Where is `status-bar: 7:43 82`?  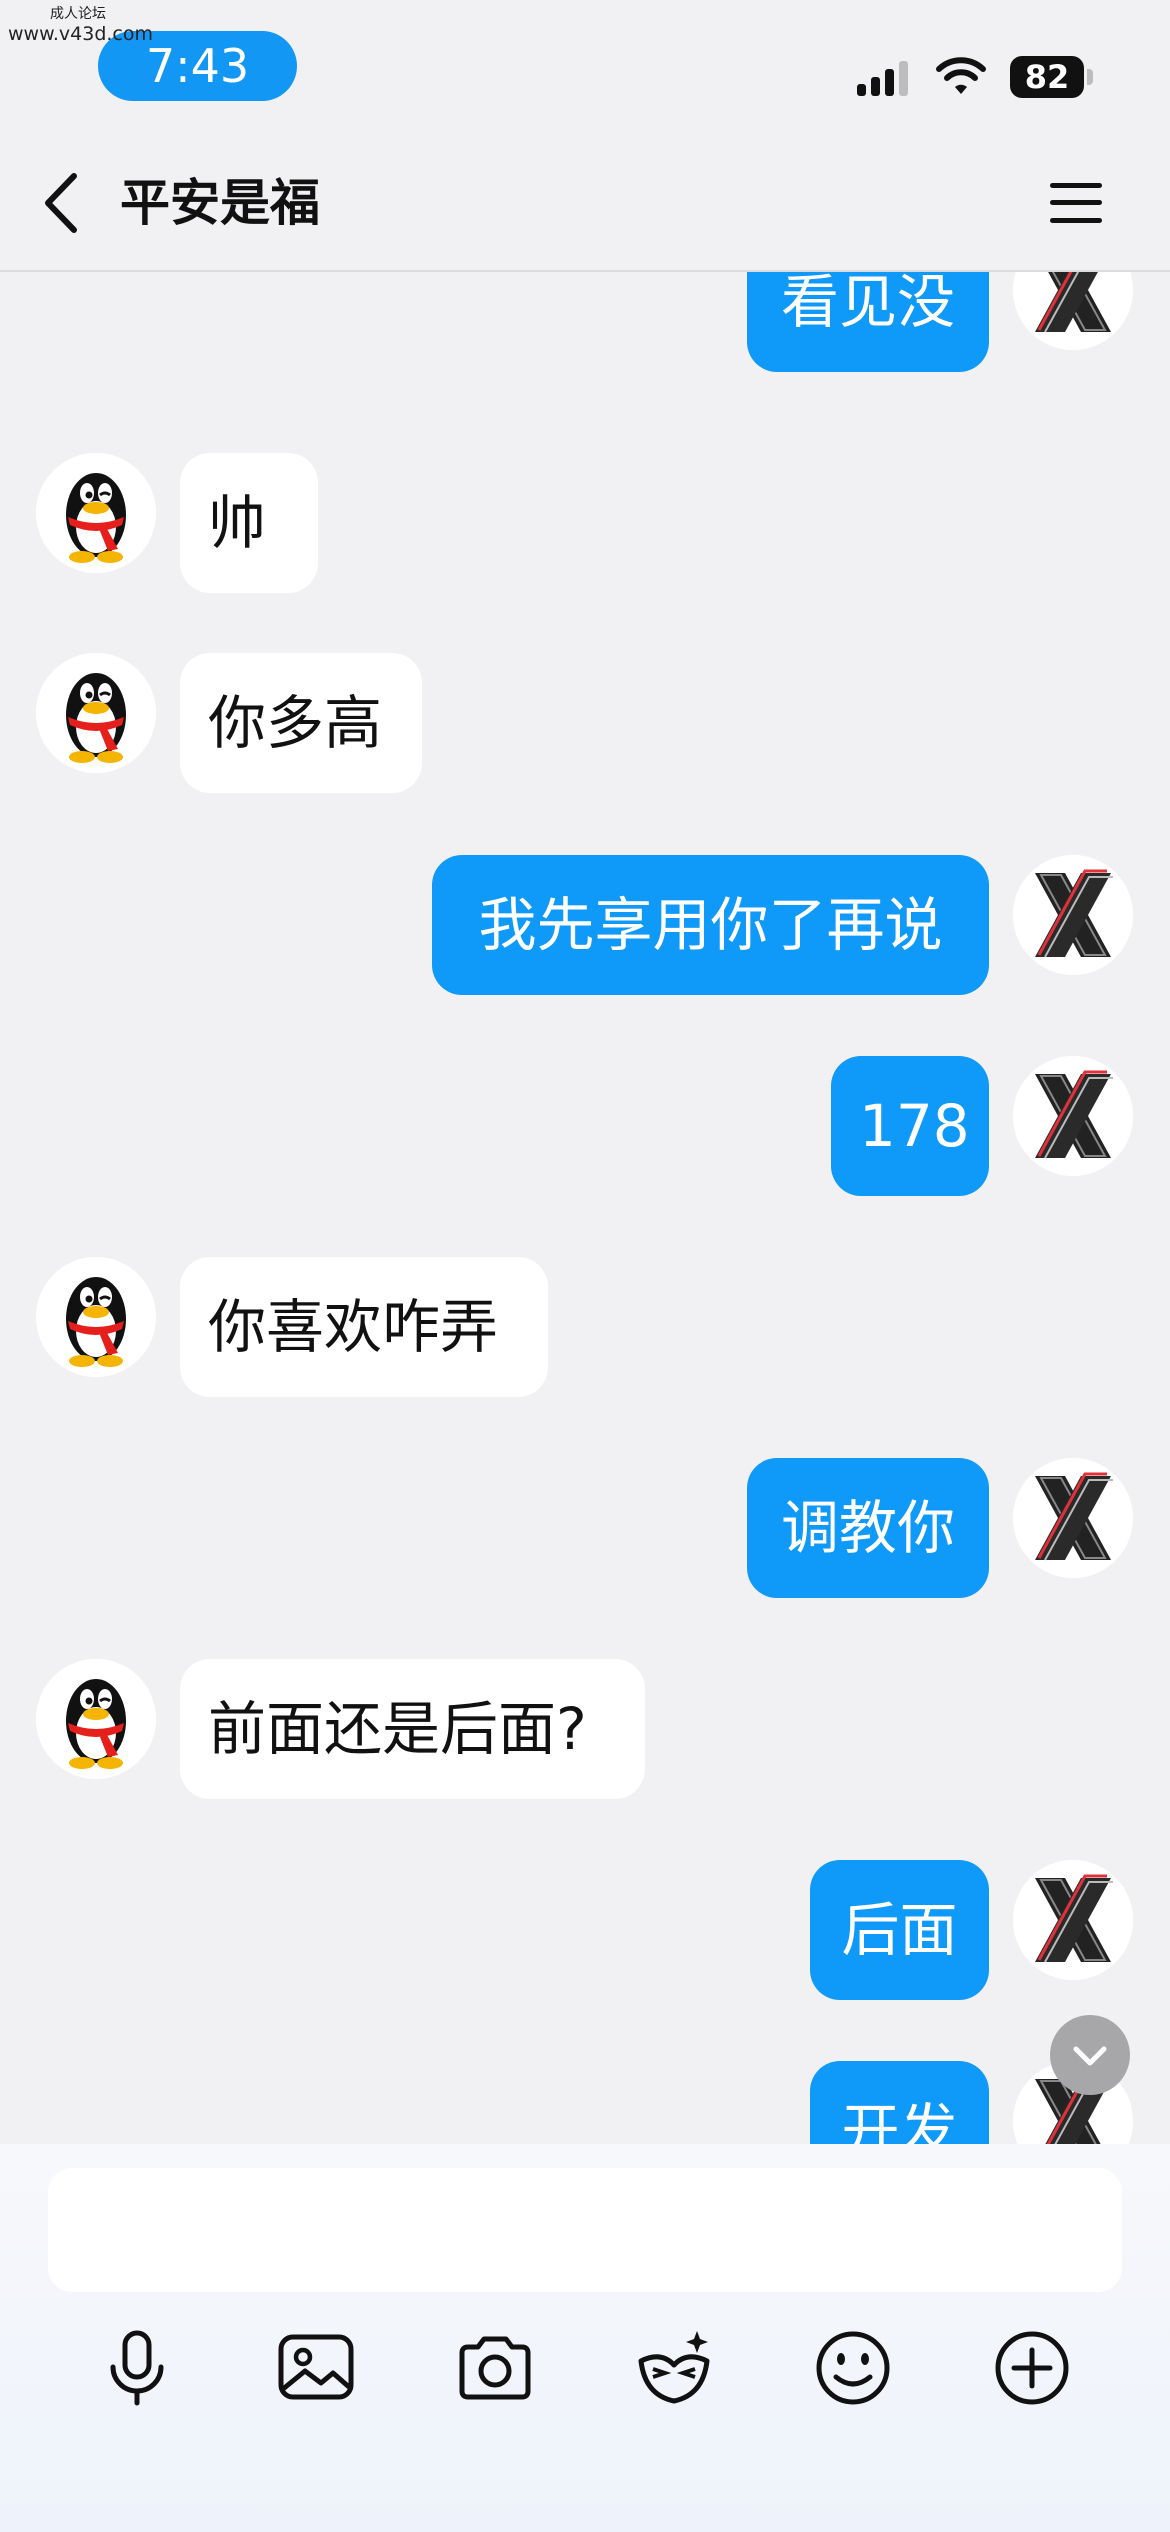
status-bar: 7:43 82 is located at coordinates (585, 65).